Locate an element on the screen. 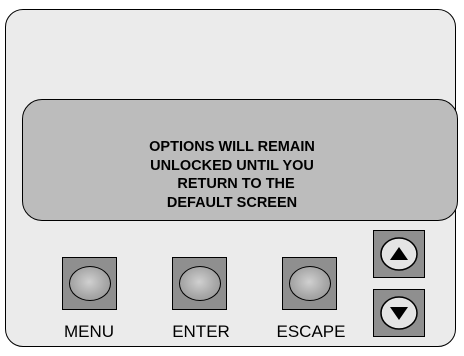 The image size is (464, 356). menu-button is located at coordinates (89, 283).